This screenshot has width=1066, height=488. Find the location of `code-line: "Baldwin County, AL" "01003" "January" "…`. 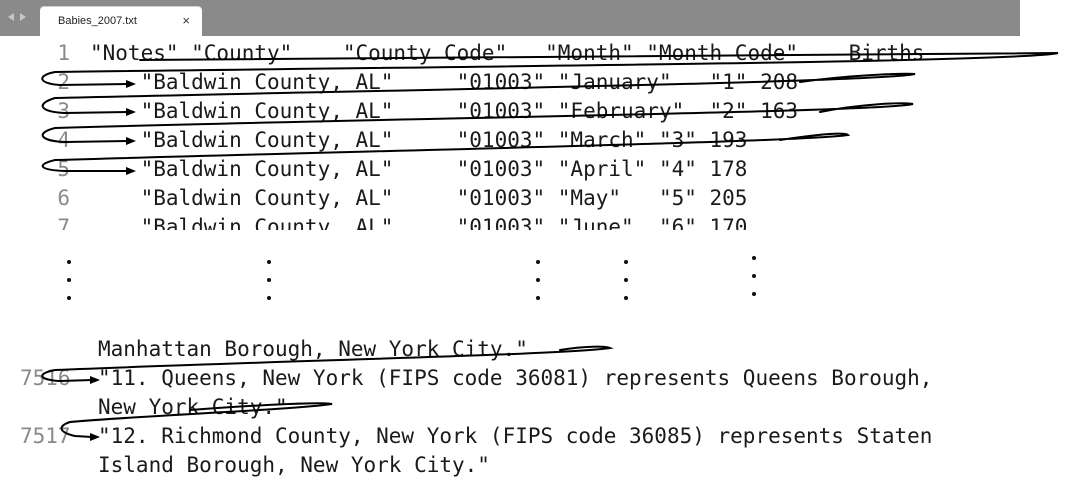

code-line: "Baldwin County, AL" "01003" "January" "… is located at coordinates (444, 82).